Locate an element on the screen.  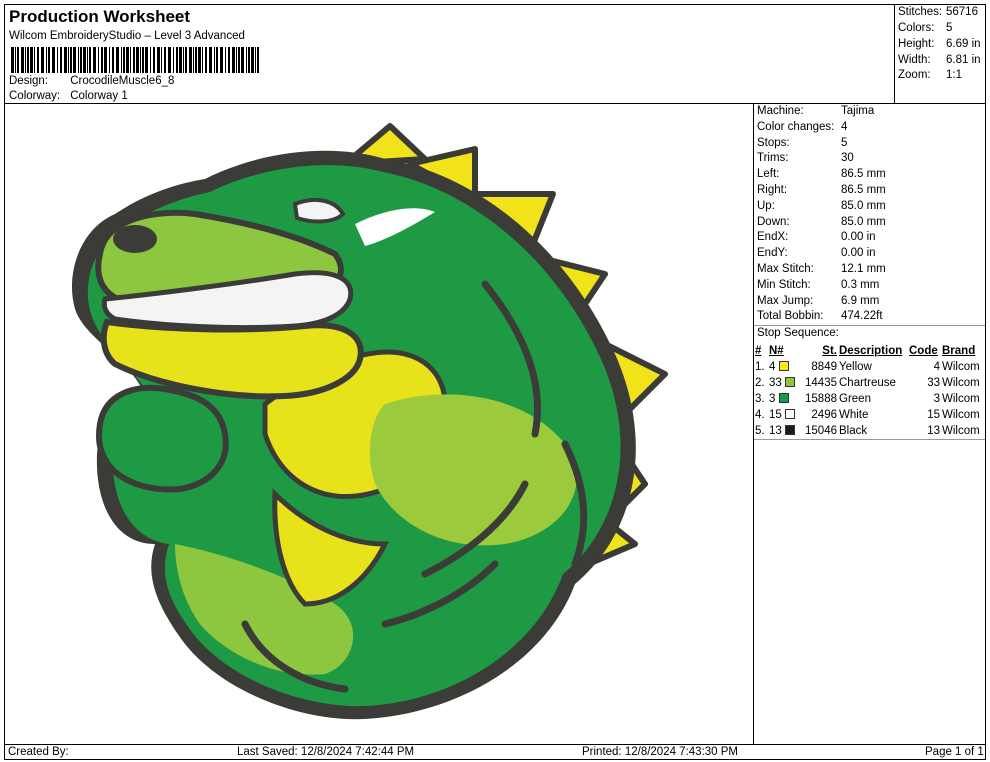
stat-value: 56716 is located at coordinates (962, 12).